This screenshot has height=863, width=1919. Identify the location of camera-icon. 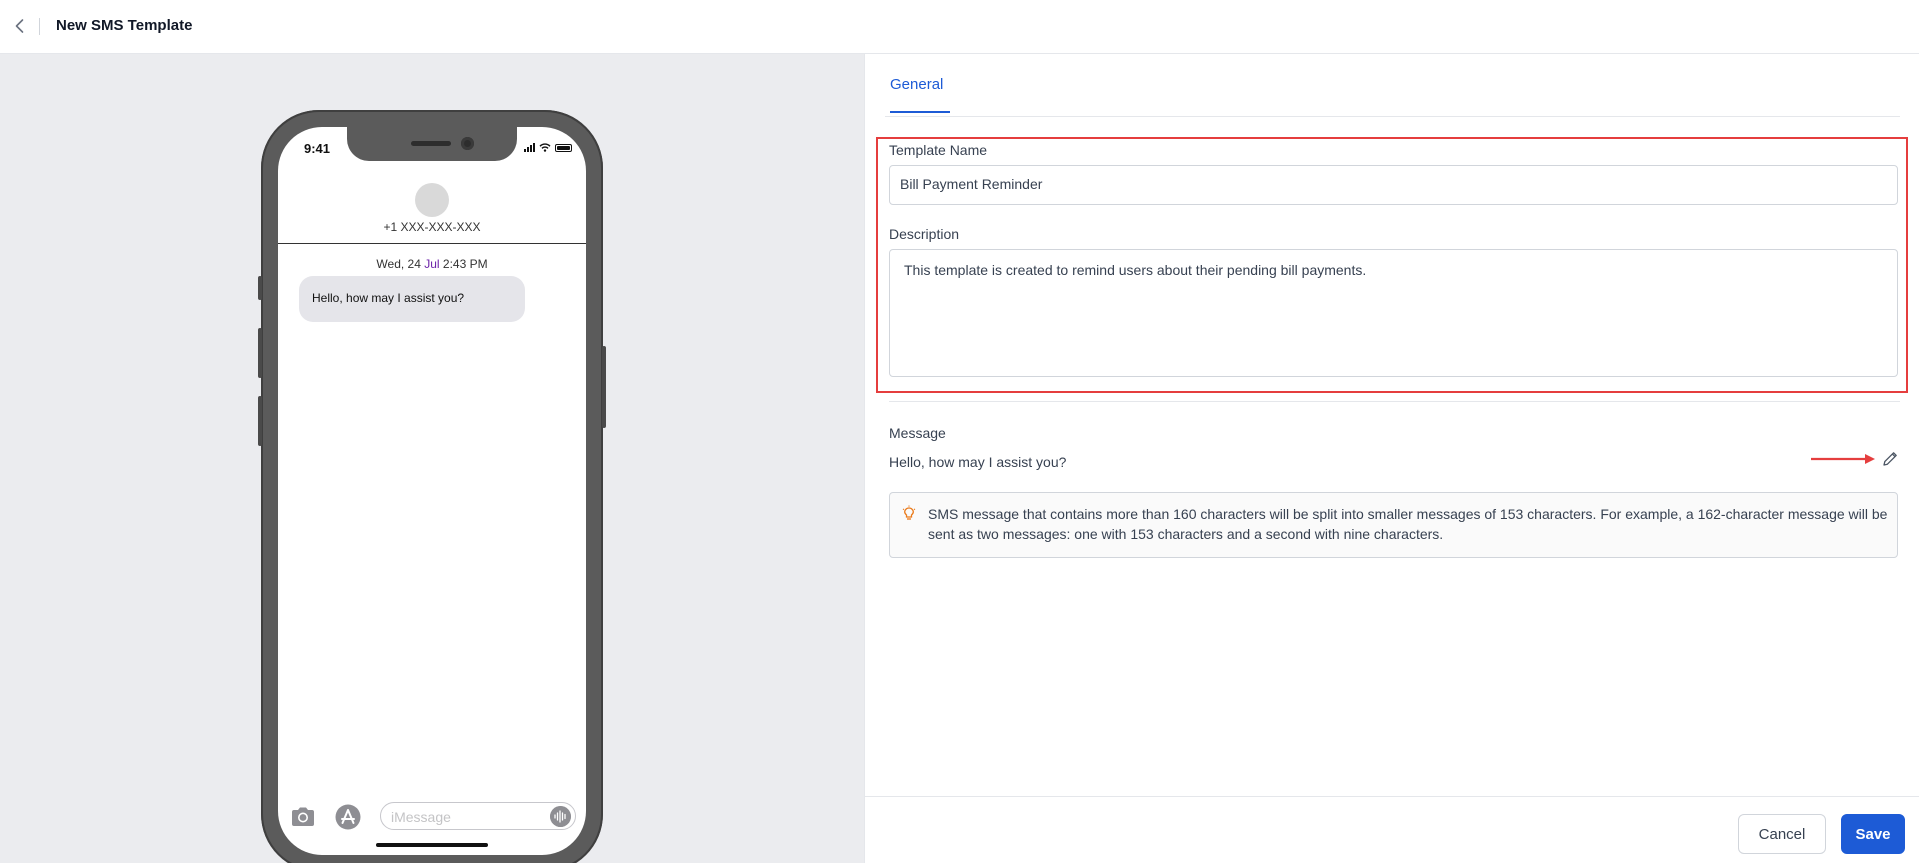
(303, 816).